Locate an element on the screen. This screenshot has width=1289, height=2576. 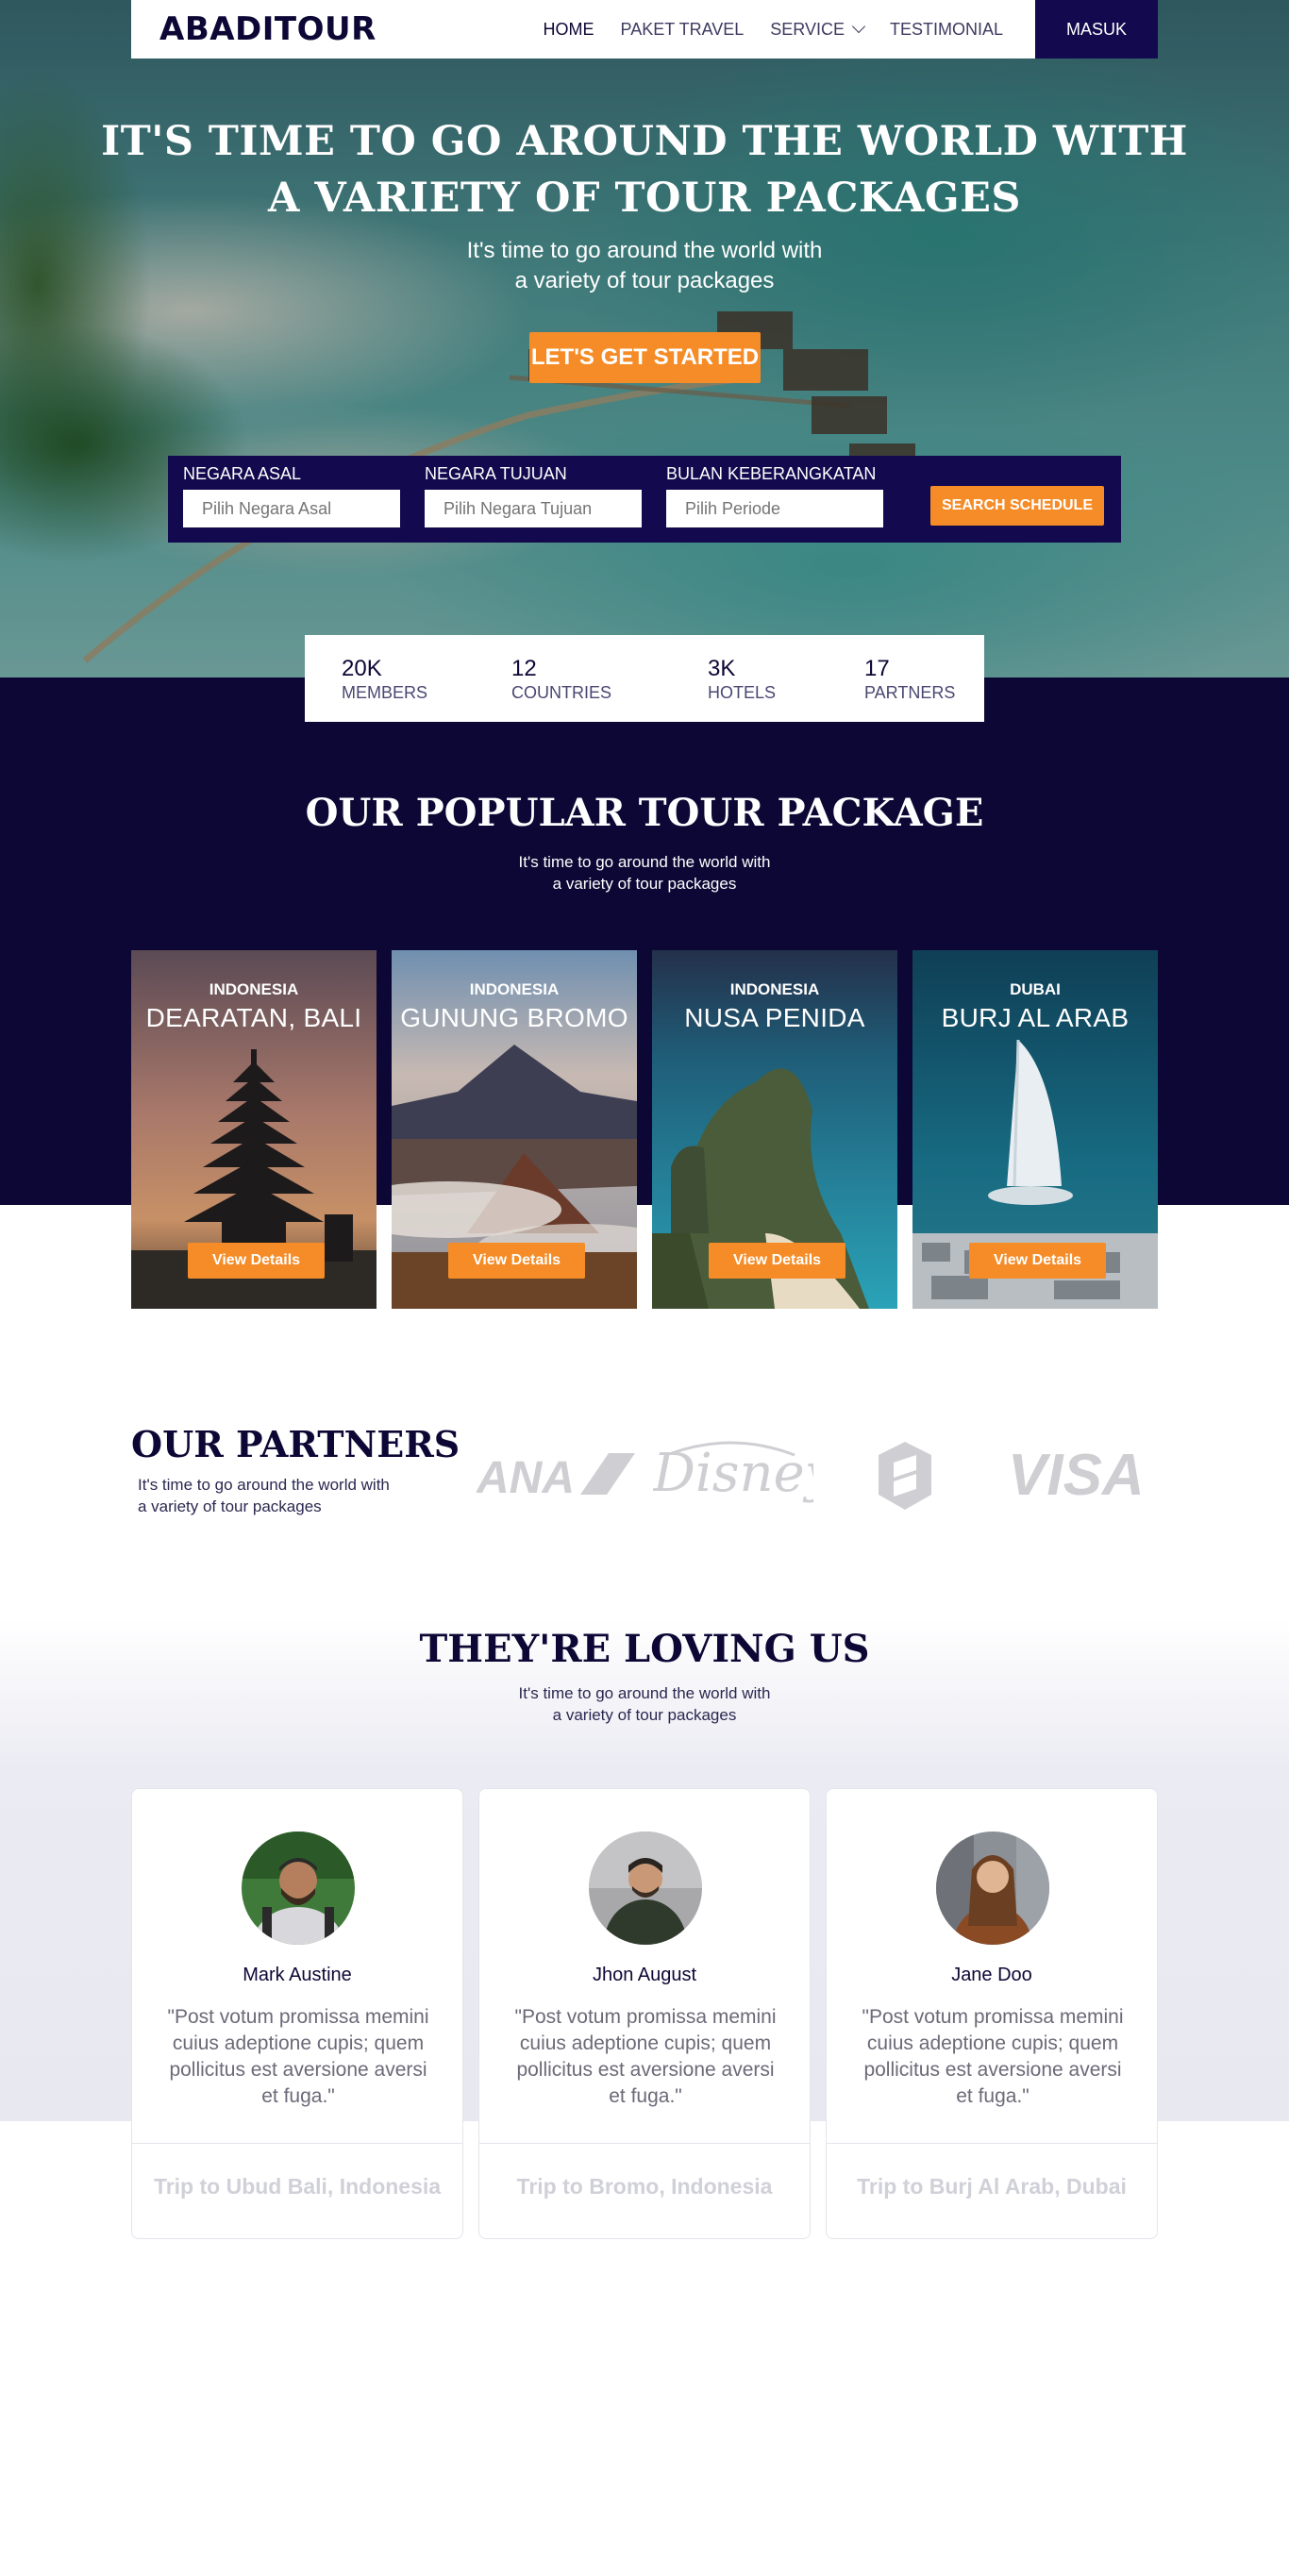
tour-card-burj-al-arab: DUBAI BURJ AL ARAB View Details is located at coordinates (1035, 1129).